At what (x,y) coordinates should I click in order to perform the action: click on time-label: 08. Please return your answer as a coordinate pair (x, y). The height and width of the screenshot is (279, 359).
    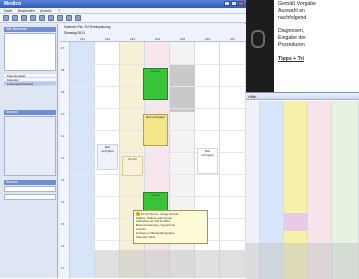
    Looking at the image, I should click on (63, 70).